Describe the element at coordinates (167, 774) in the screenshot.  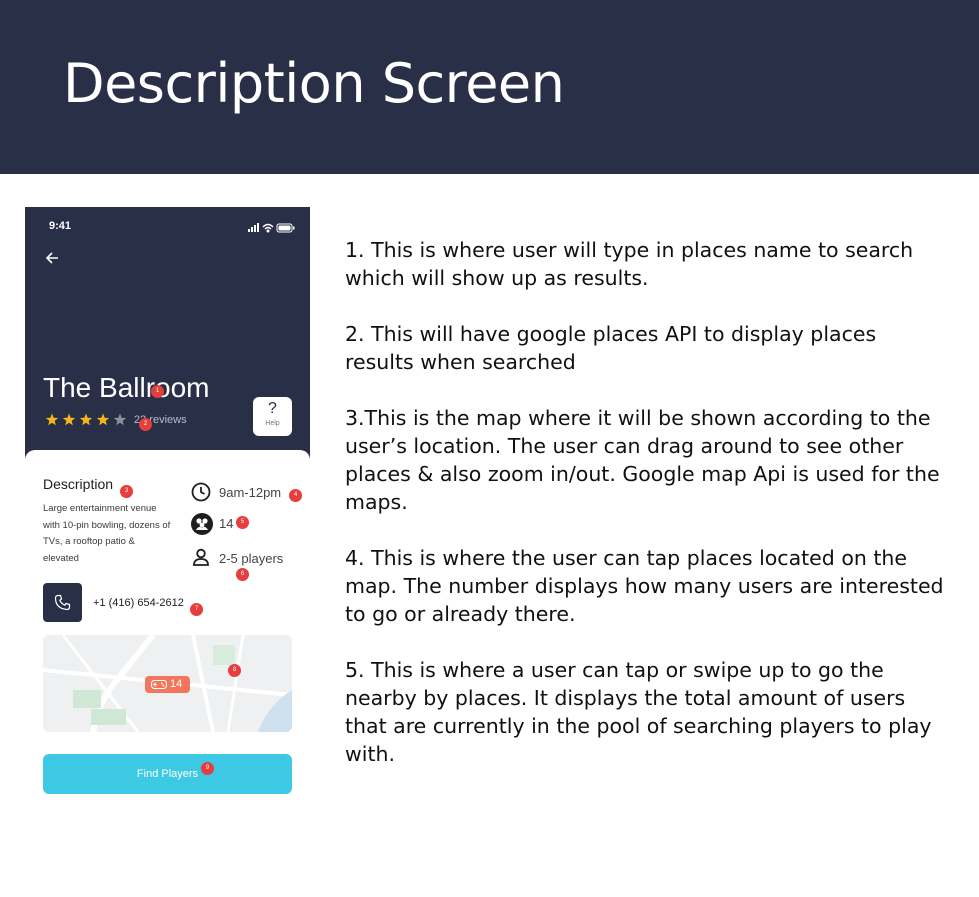
I see `find-players-button: Find Players` at that location.